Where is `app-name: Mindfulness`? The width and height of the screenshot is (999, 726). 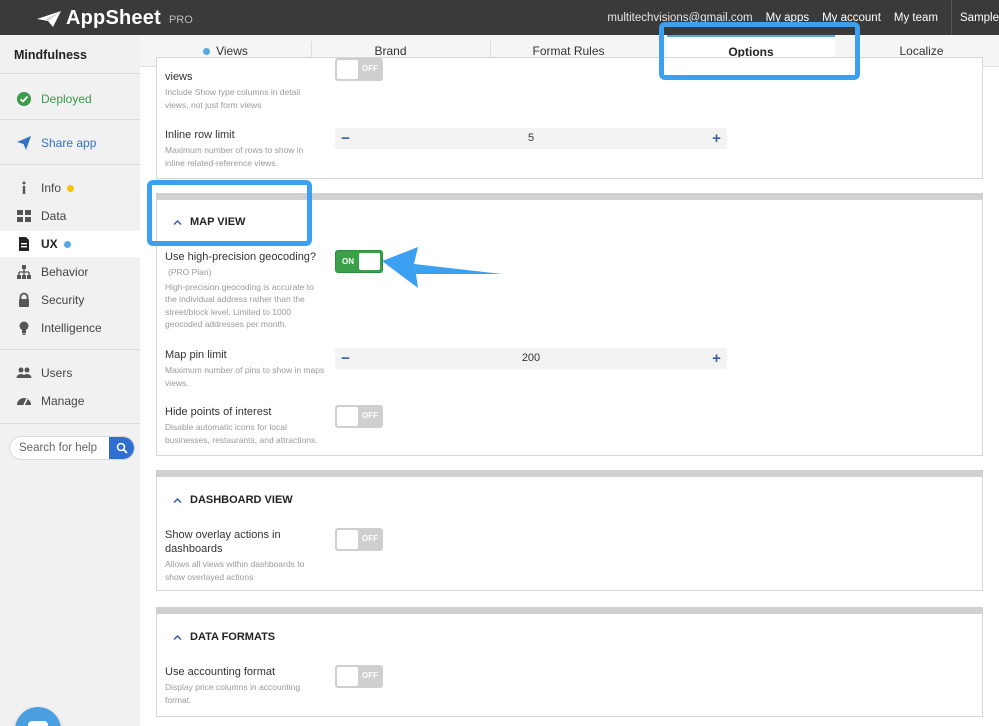 app-name: Mindfulness is located at coordinates (50, 55).